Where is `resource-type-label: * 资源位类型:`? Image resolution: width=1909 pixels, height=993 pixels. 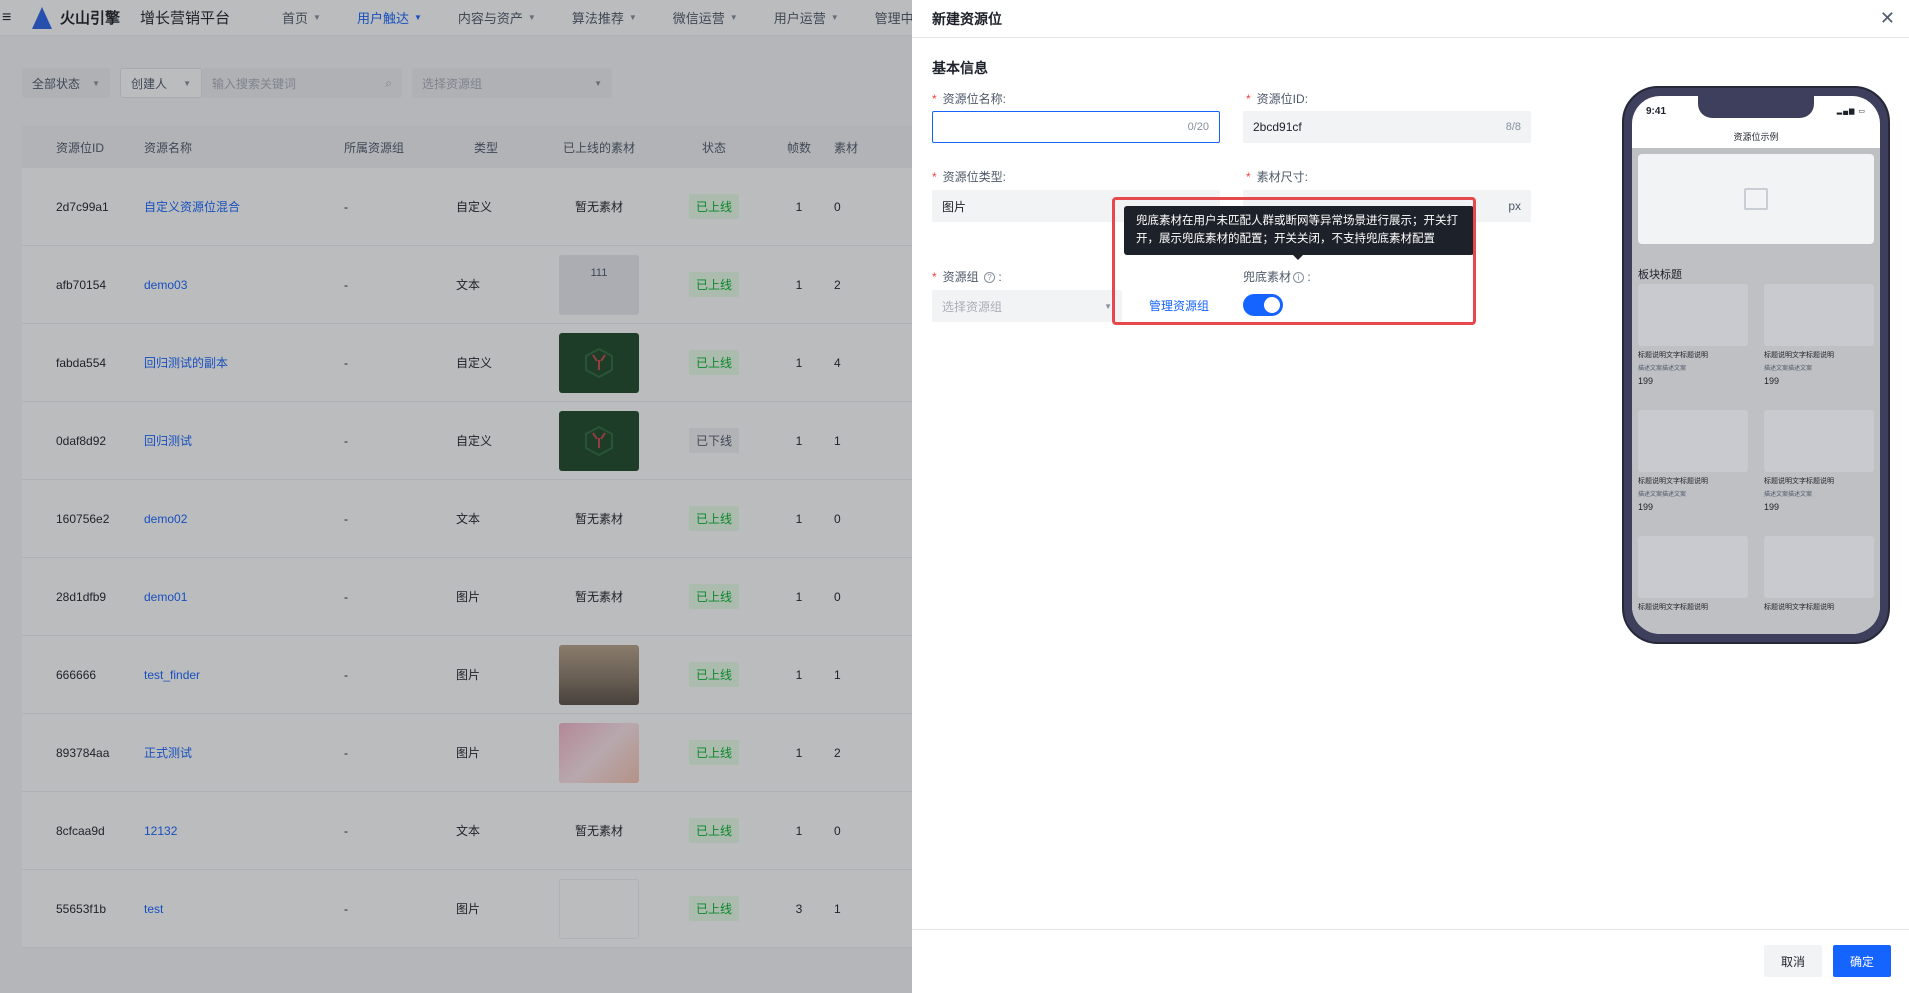 resource-type-label: * 资源位类型: is located at coordinates (969, 176).